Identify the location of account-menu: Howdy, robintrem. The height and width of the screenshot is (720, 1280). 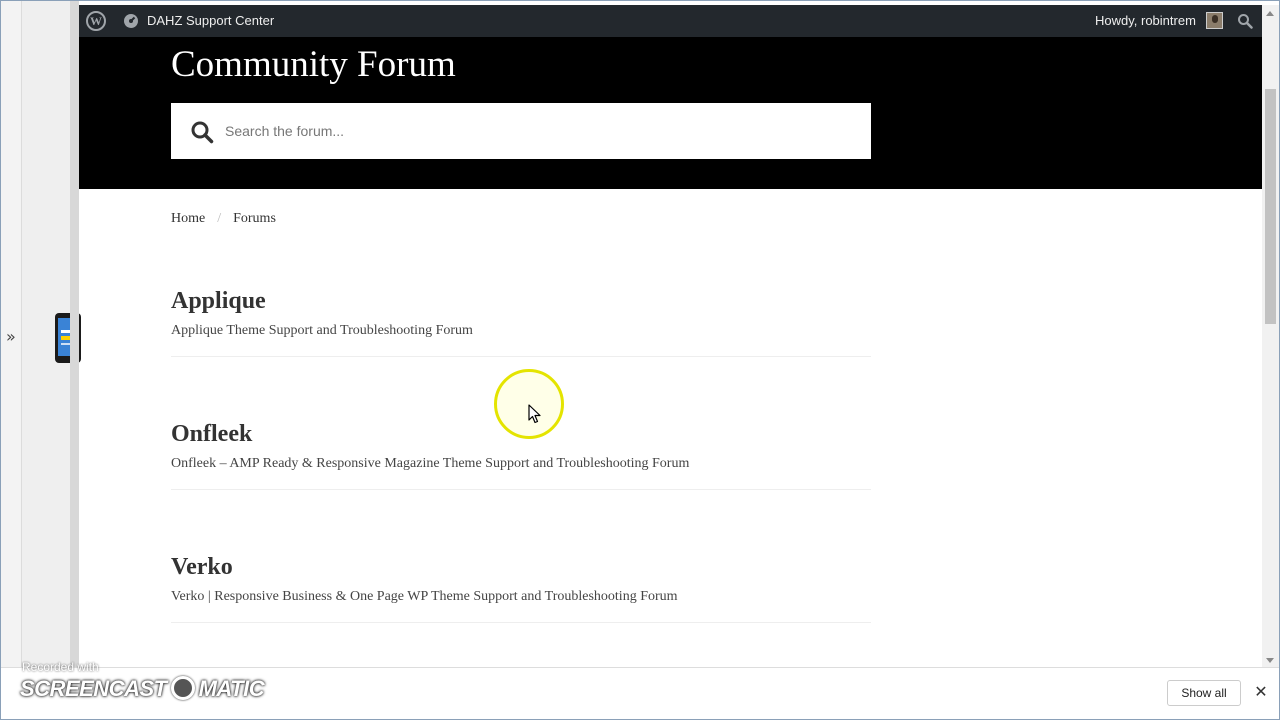
(1145, 20).